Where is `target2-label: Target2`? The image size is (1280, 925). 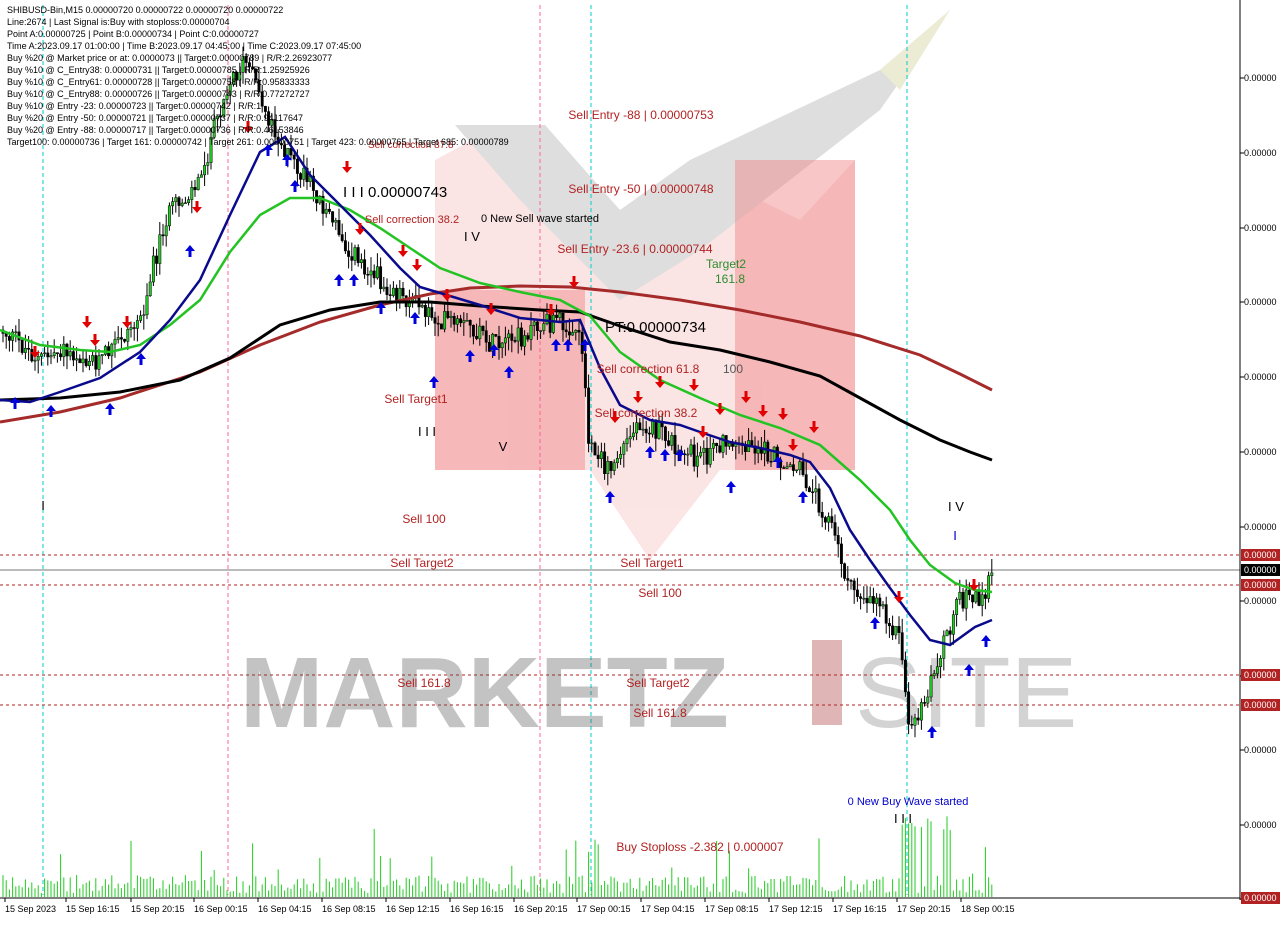
target2-label: Target2 is located at coordinates (726, 264).